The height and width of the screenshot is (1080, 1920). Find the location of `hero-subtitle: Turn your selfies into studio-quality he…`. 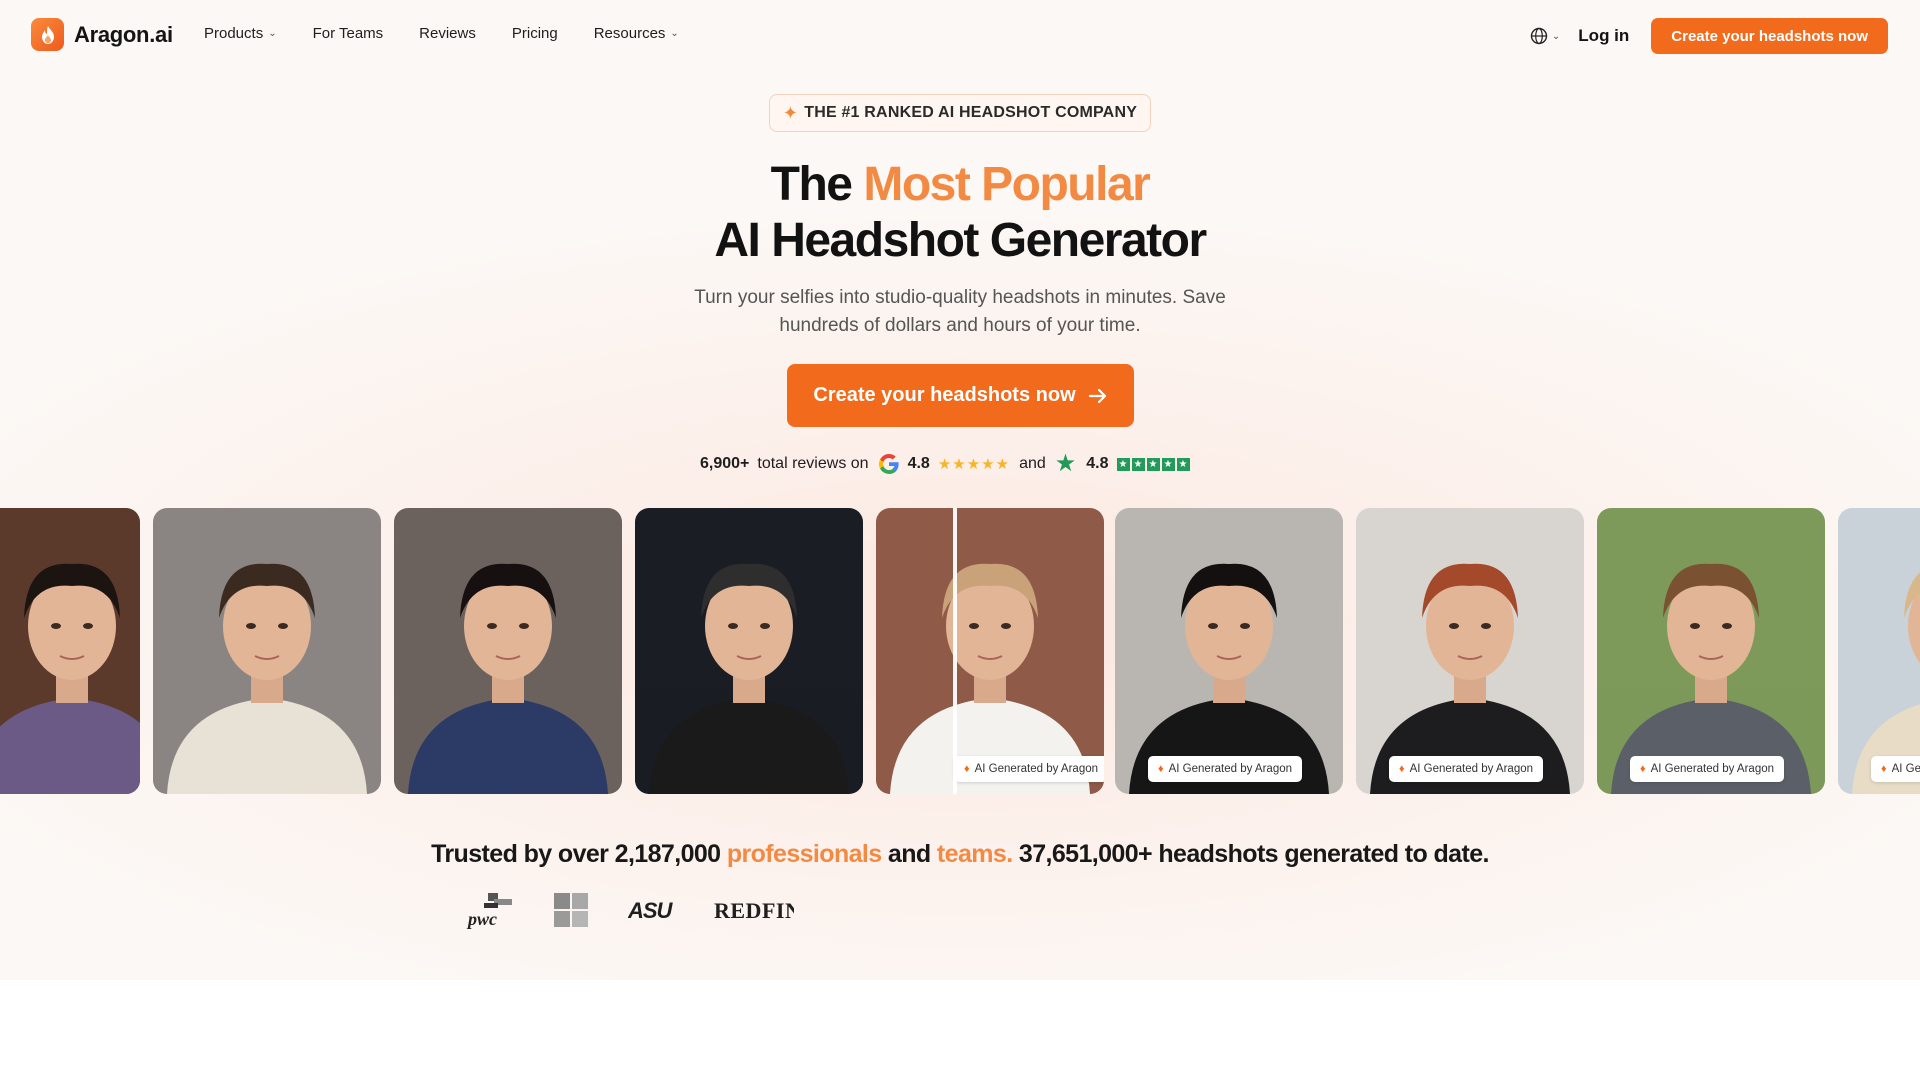

hero-subtitle: Turn your selfies into studio-quality he… is located at coordinates (960, 311).